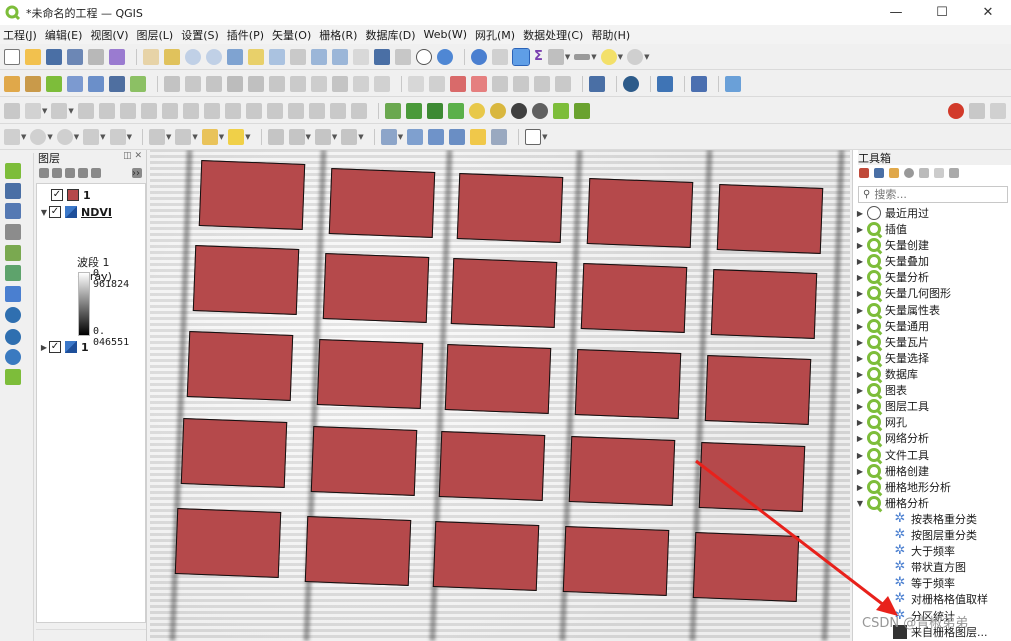  What do you see at coordinates (156, 137) in the screenshot?
I see `select-features-icon` at bounding box center [156, 137].